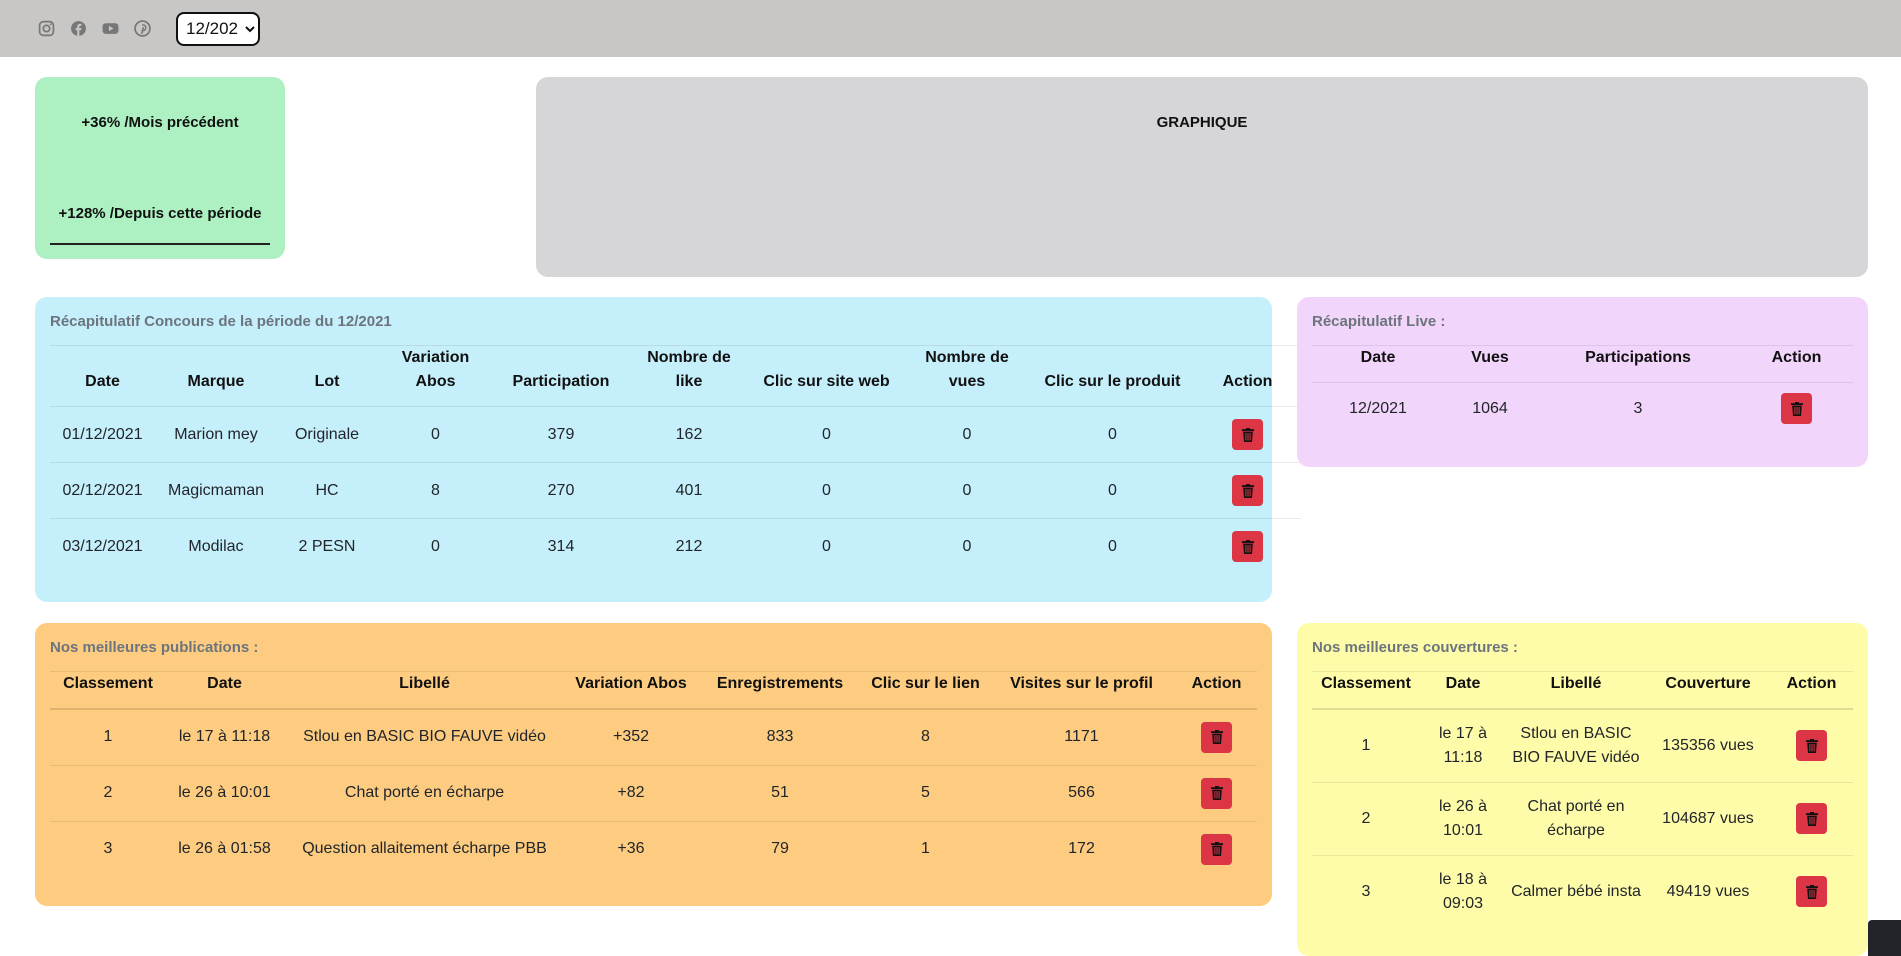  I want to click on concours-cell: HC, so click(327, 490).